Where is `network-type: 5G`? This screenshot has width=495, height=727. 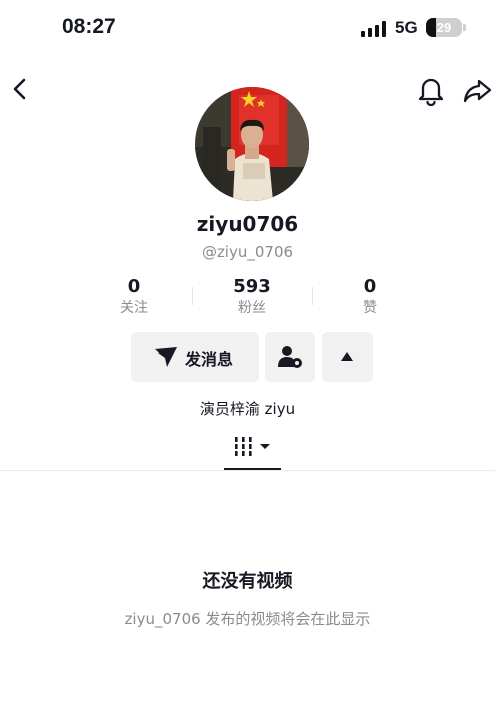
network-type: 5G is located at coordinates (406, 27).